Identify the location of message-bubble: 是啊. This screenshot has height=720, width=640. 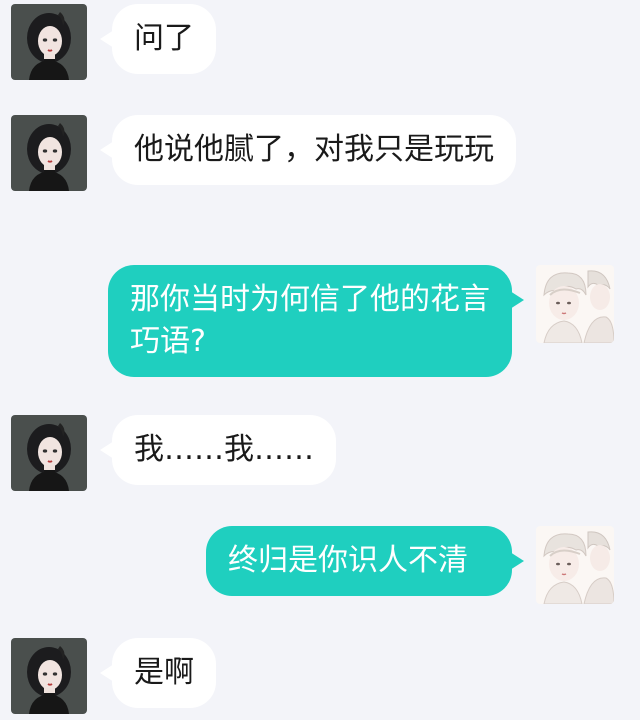
(164, 673).